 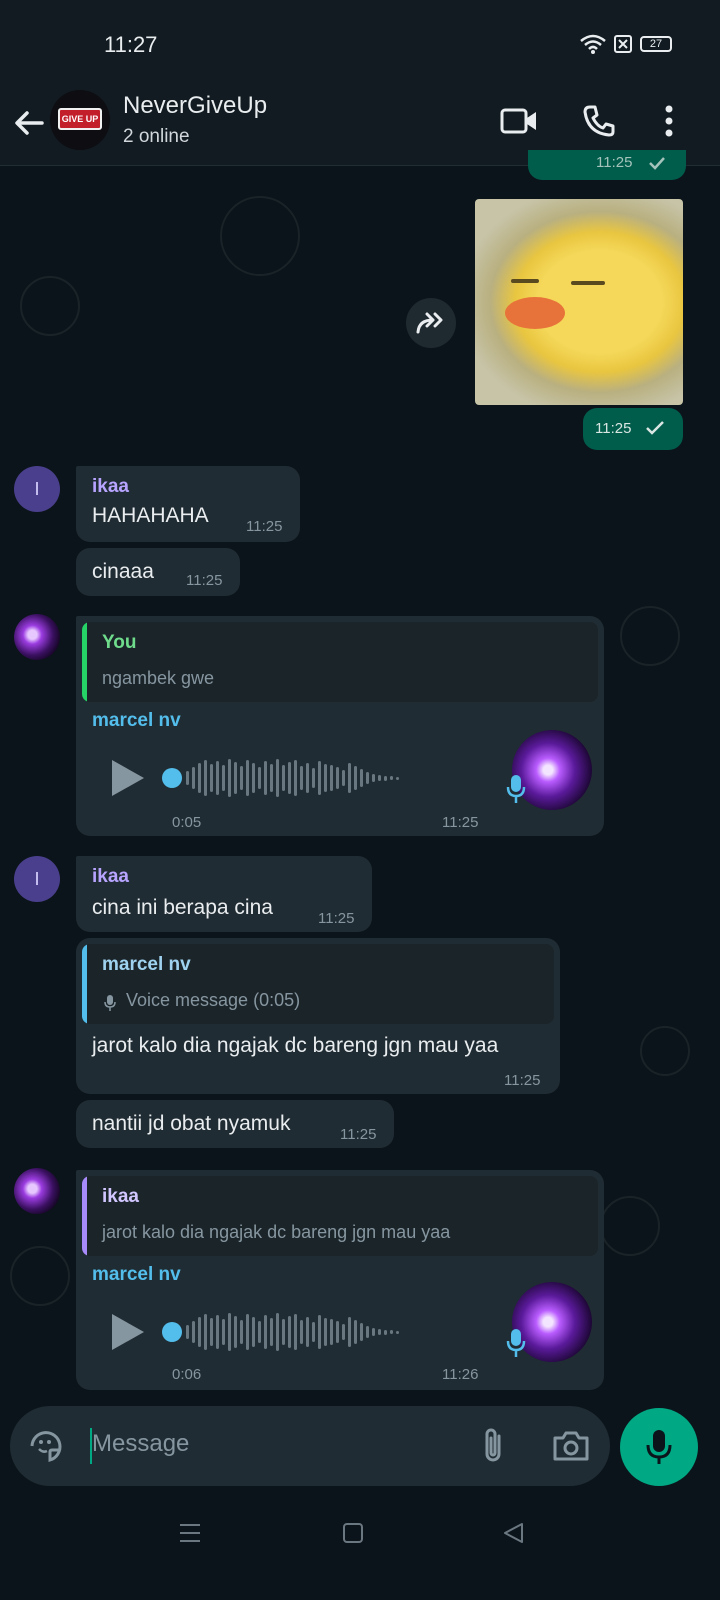 What do you see at coordinates (593, 44) in the screenshot?
I see `wifi-icon` at bounding box center [593, 44].